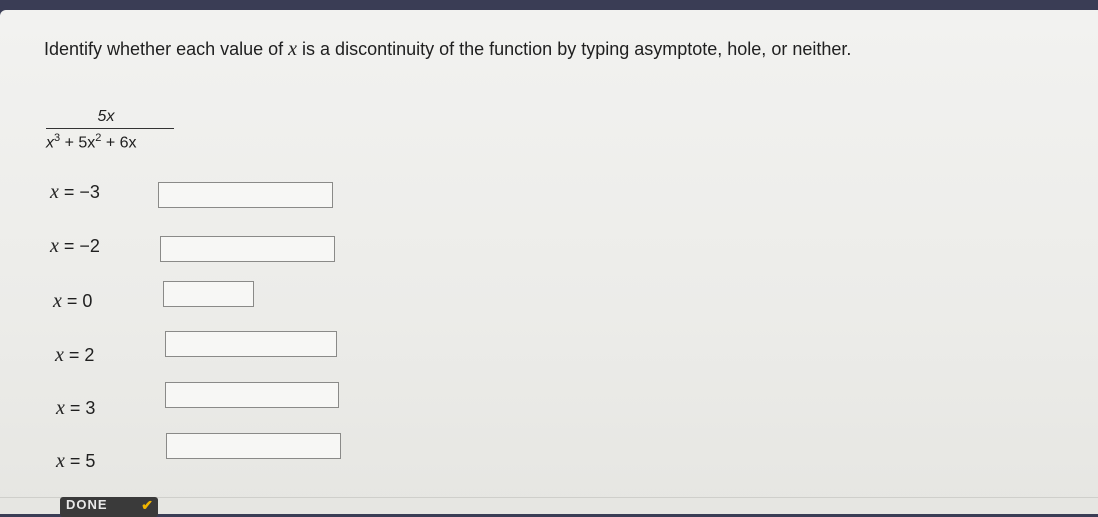  I want to click on fraction-denominator: x3 + 5x2 + 6x, so click(111, 142).